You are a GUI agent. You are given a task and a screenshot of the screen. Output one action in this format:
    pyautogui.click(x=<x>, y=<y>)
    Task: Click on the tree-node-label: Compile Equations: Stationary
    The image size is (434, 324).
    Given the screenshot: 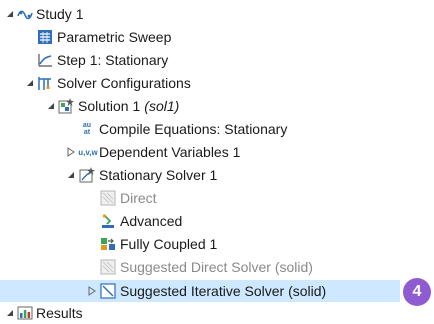 What is the action you would take?
    pyautogui.click(x=193, y=129)
    